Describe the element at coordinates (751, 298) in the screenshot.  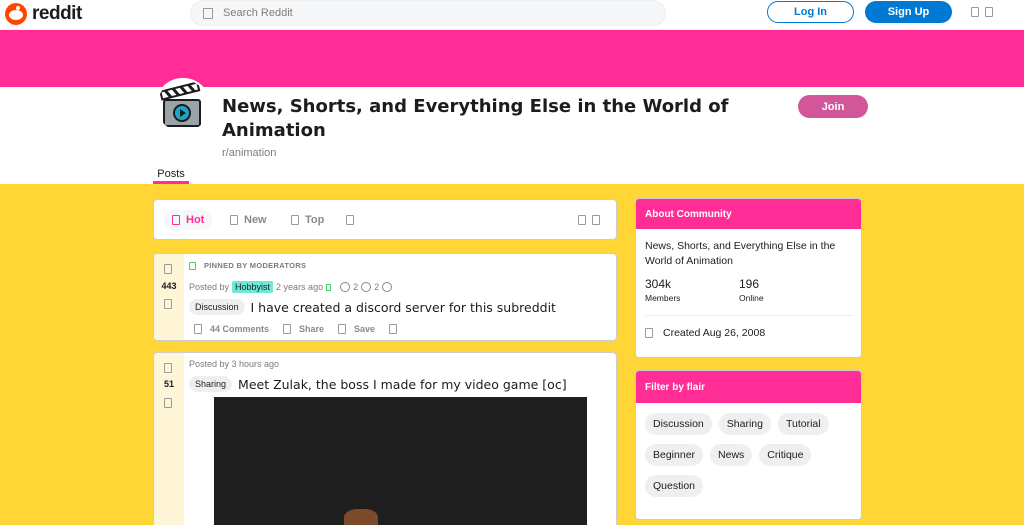
I see `online-label: Online` at that location.